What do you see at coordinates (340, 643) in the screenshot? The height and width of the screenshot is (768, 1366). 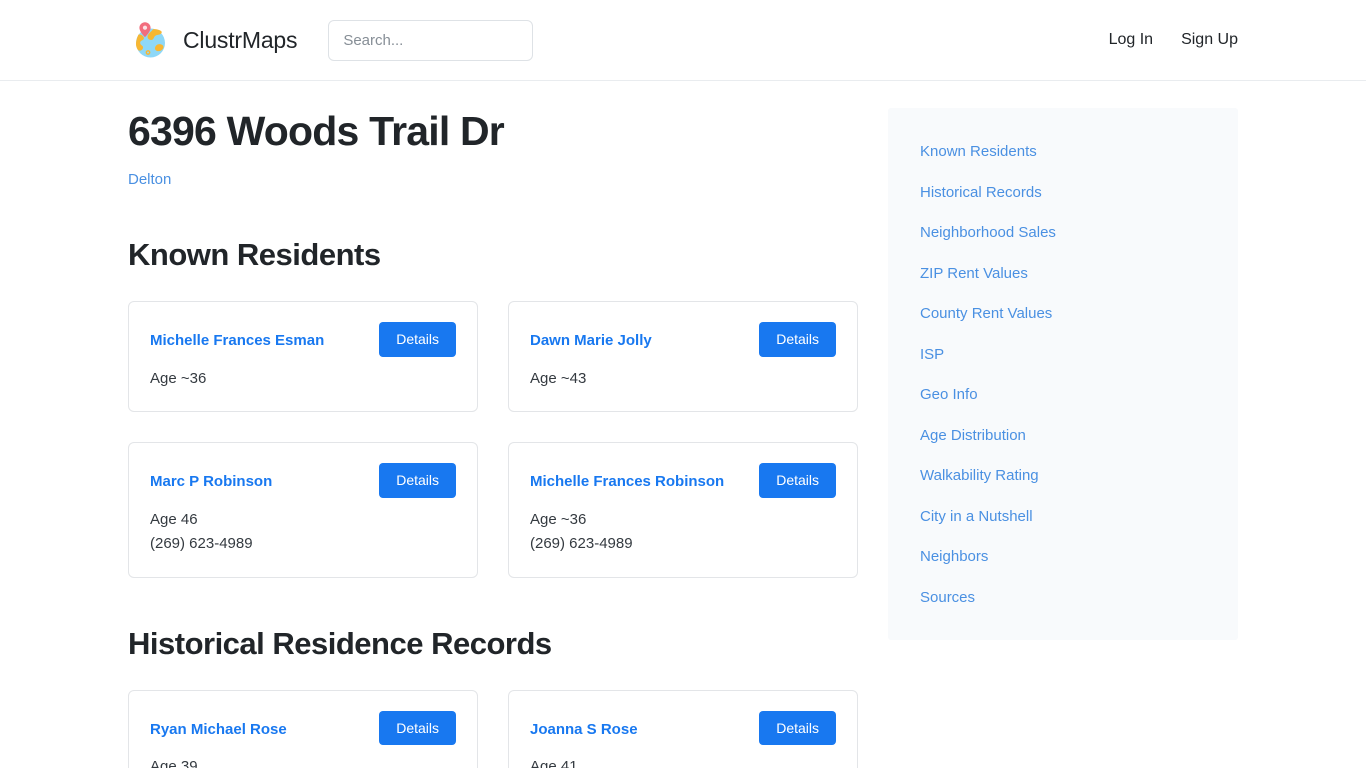 I see `section-heading: Historical Residence Records` at bounding box center [340, 643].